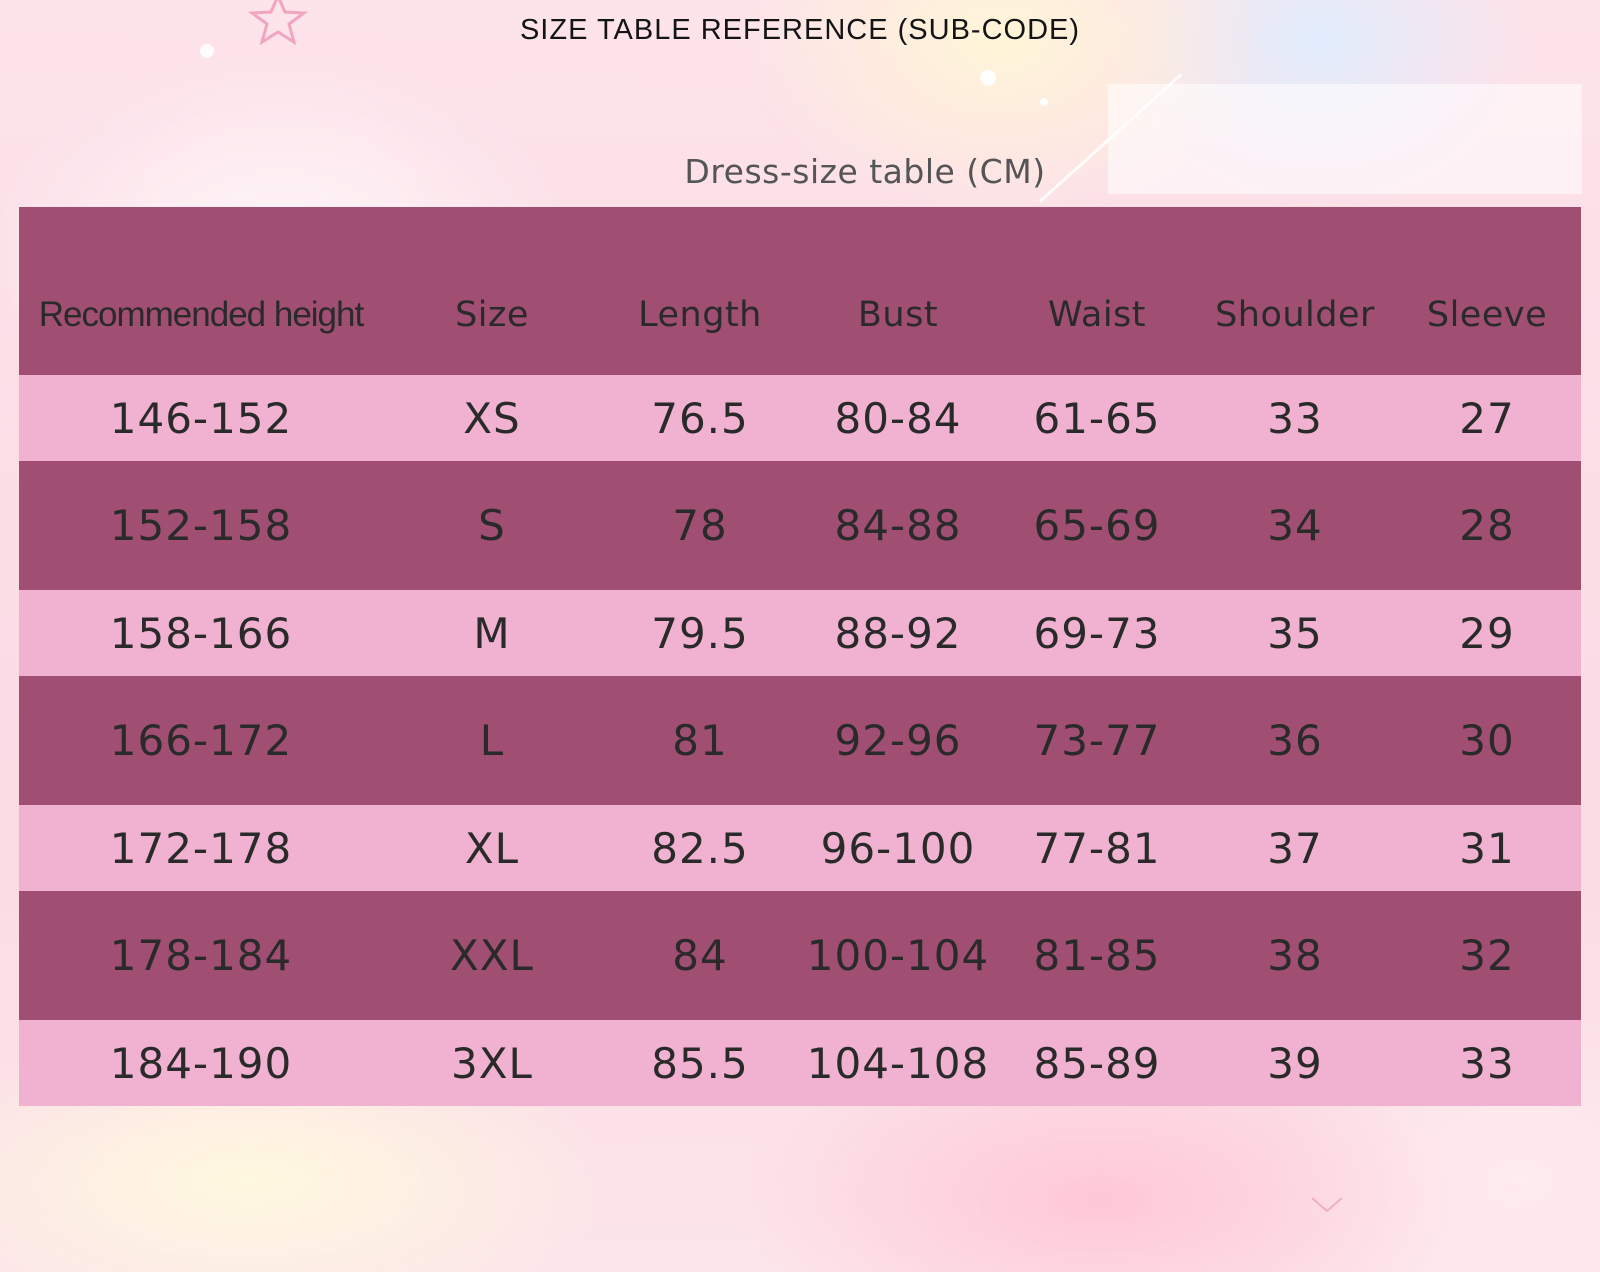 The height and width of the screenshot is (1272, 1600). Describe the element at coordinates (1295, 418) in the screenshot. I see `cell-shoulder: 33` at that location.